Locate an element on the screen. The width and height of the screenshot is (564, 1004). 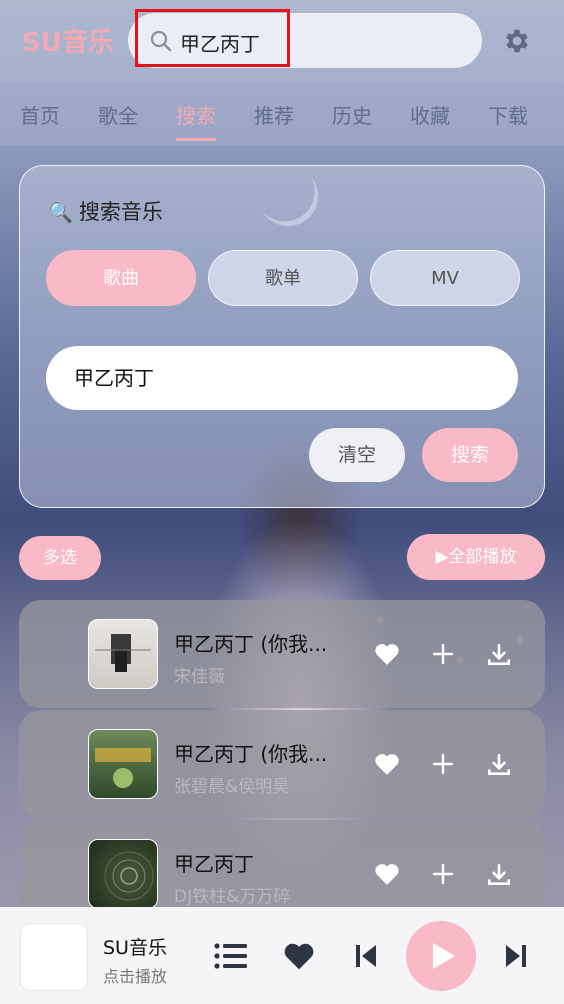
panel-title: 🔍 搜索音乐 is located at coordinates (105, 211).